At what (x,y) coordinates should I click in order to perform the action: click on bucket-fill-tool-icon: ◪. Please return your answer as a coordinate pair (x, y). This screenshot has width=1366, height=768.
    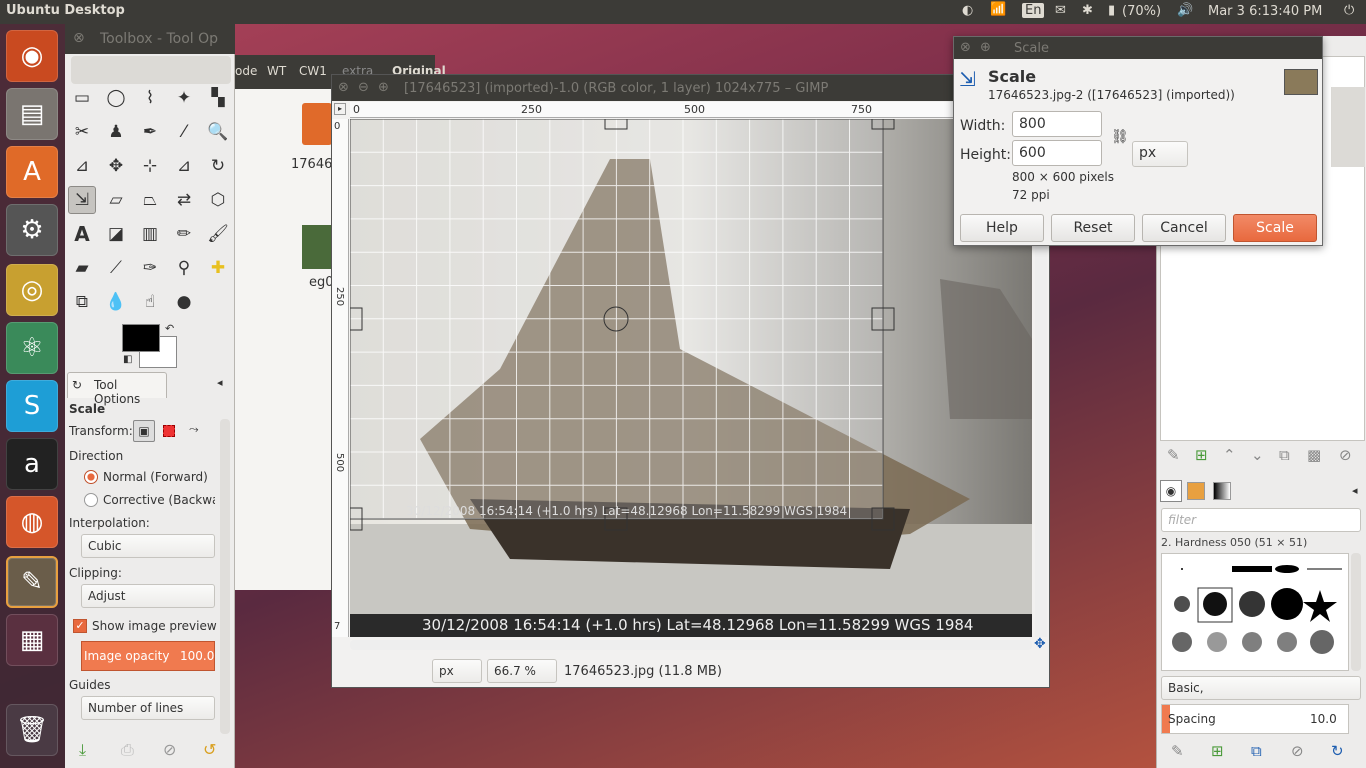
    Looking at the image, I should click on (116, 234).